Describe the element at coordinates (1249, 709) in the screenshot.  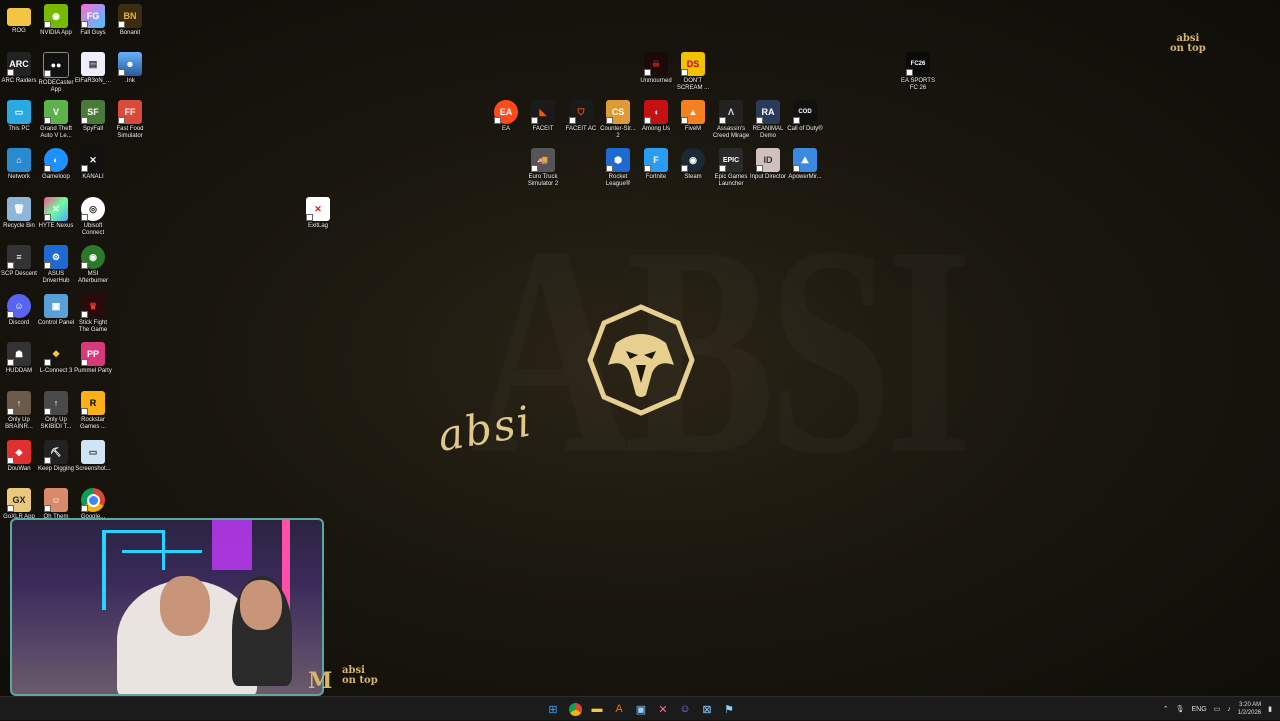
I see `clock: 3:20 AM 1/2/2026` at that location.